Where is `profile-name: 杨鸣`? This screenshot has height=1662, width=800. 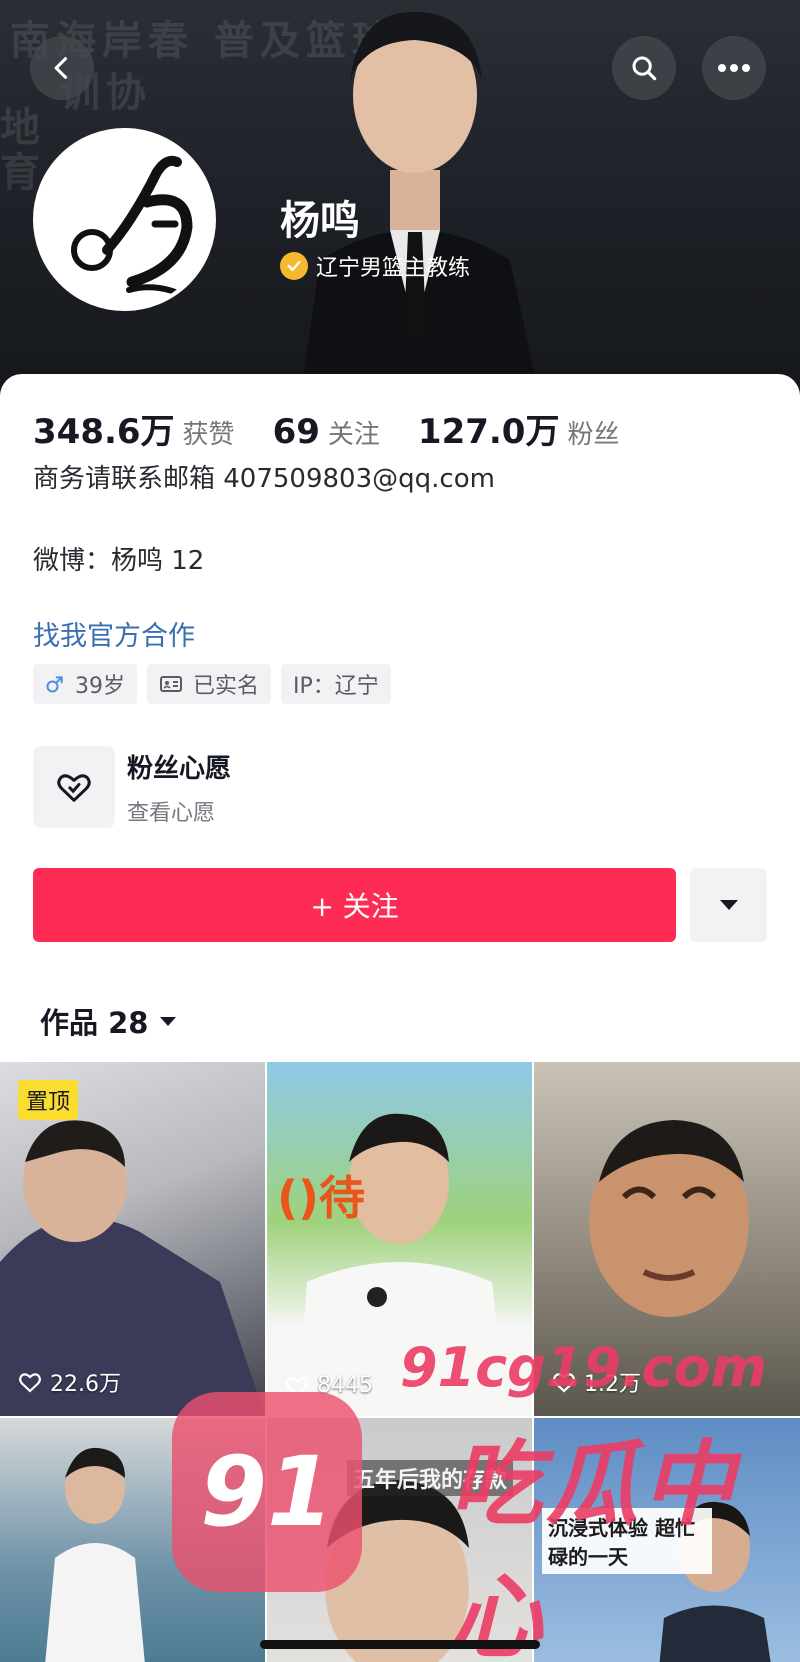
profile-name: 杨鸣 is located at coordinates (320, 221).